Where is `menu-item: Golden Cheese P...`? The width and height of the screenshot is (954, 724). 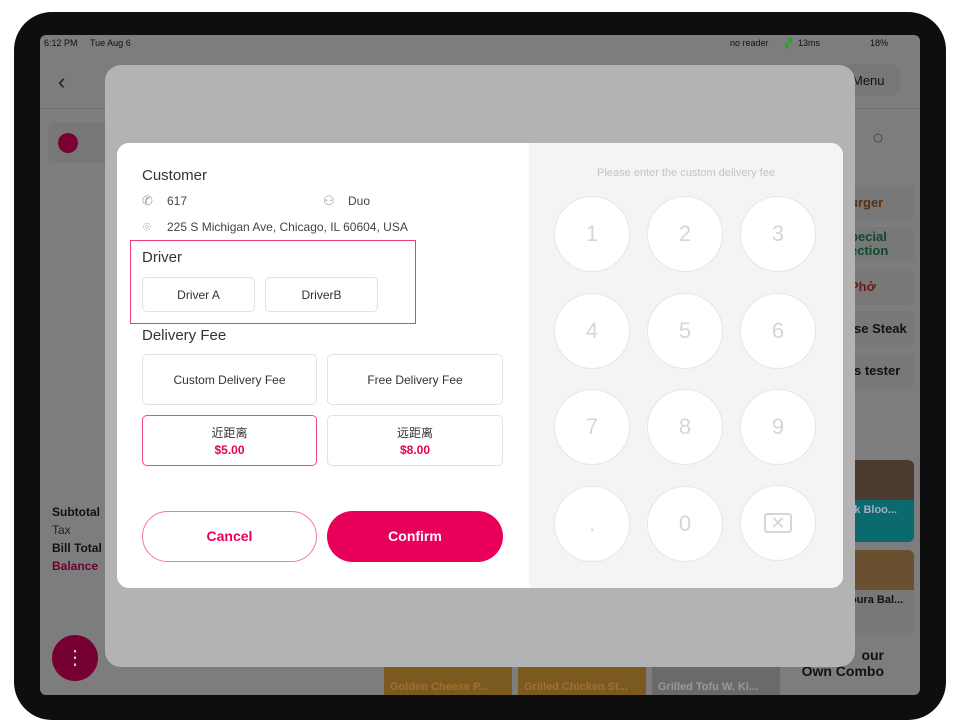 menu-item: Golden Cheese P... is located at coordinates (448, 681).